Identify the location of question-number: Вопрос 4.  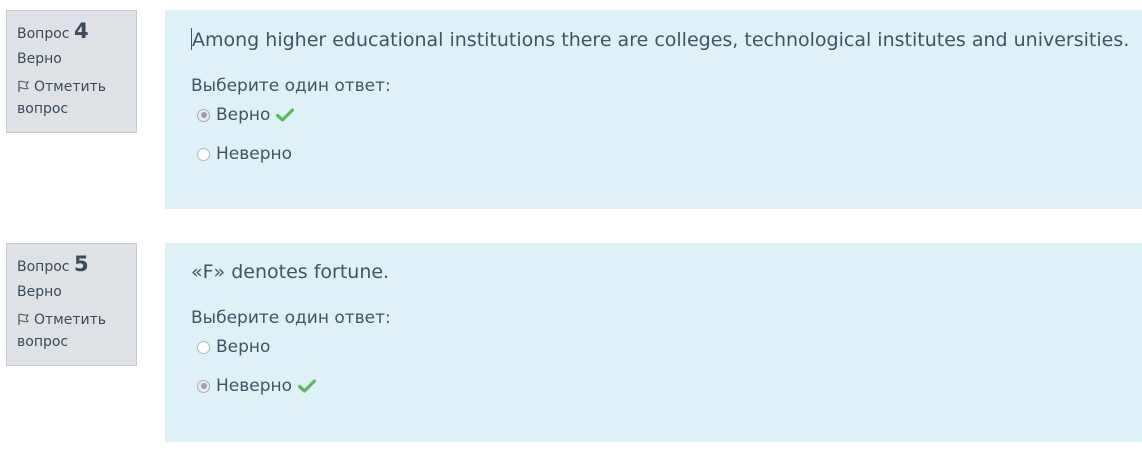
(71, 31).